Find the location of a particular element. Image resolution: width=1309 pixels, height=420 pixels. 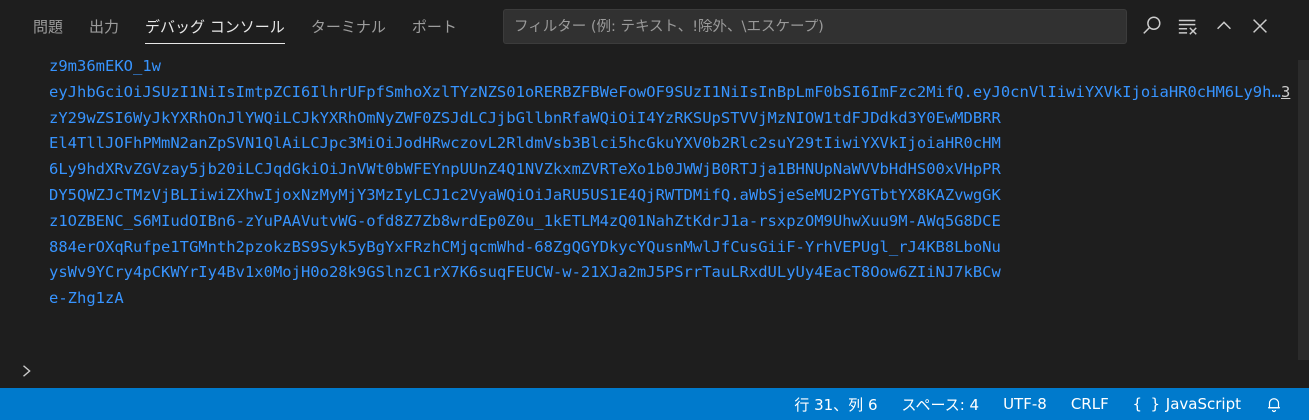

search-button is located at coordinates (1152, 26).